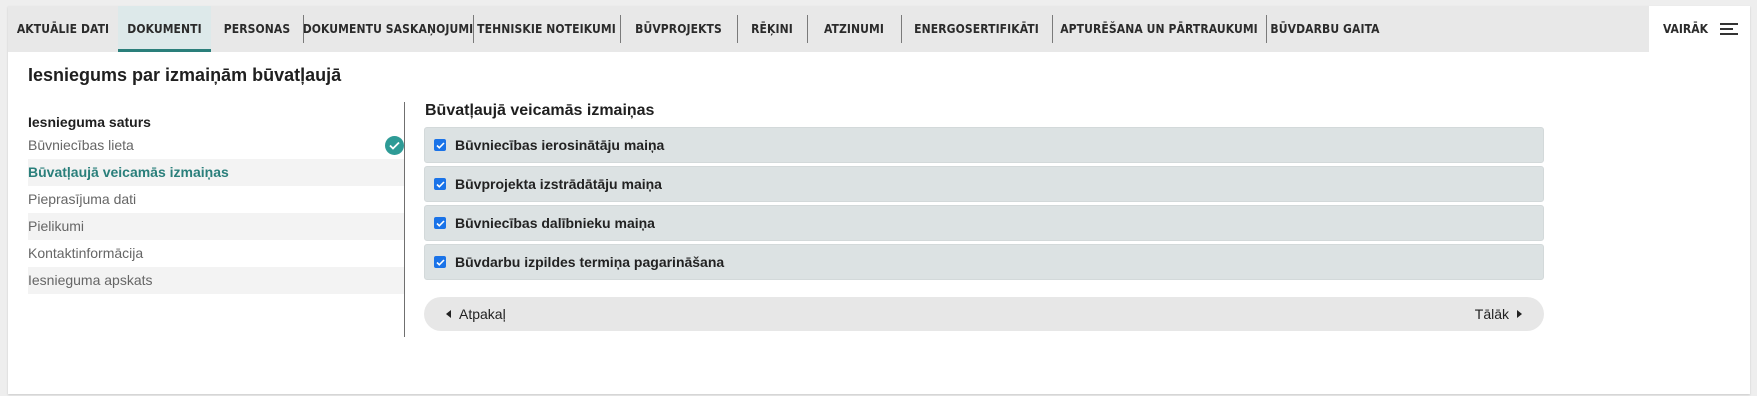 Image resolution: width=1757 pixels, height=396 pixels. Describe the element at coordinates (56, 226) in the screenshot. I see `sidebar-item-label: Pielikumi` at that location.